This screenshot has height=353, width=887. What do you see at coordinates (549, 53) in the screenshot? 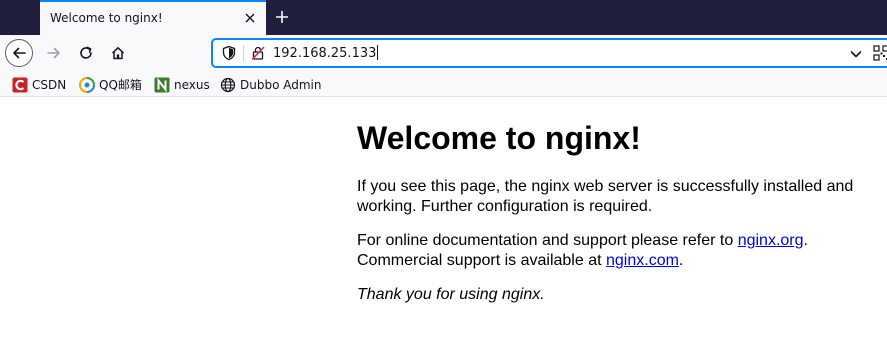
I see `url-bar: 192.168.25.133` at bounding box center [549, 53].